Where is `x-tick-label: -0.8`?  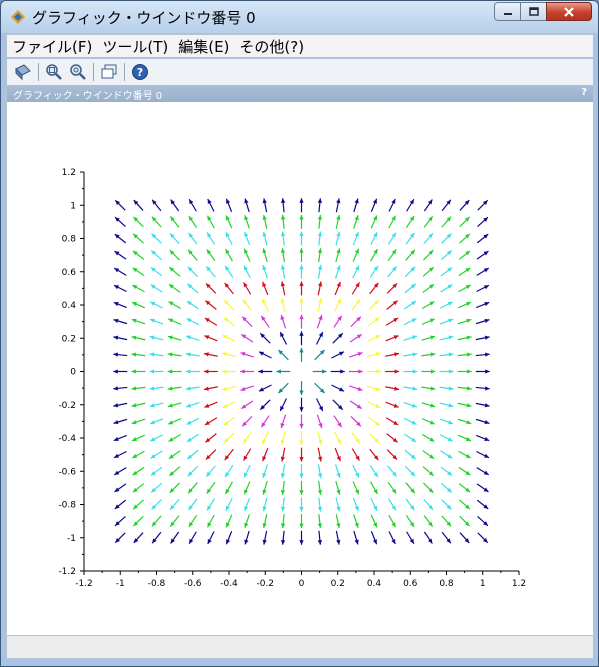 x-tick-label: -0.8 is located at coordinates (157, 584).